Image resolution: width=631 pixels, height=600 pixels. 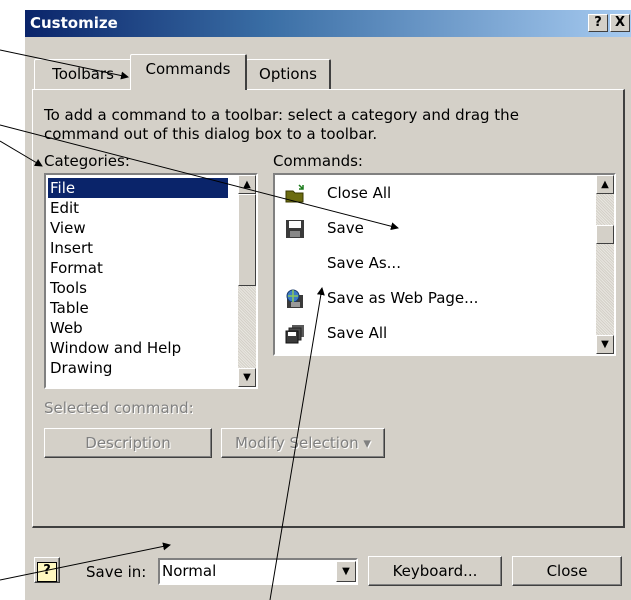 I want to click on close-title-button: X, so click(x=620, y=23).